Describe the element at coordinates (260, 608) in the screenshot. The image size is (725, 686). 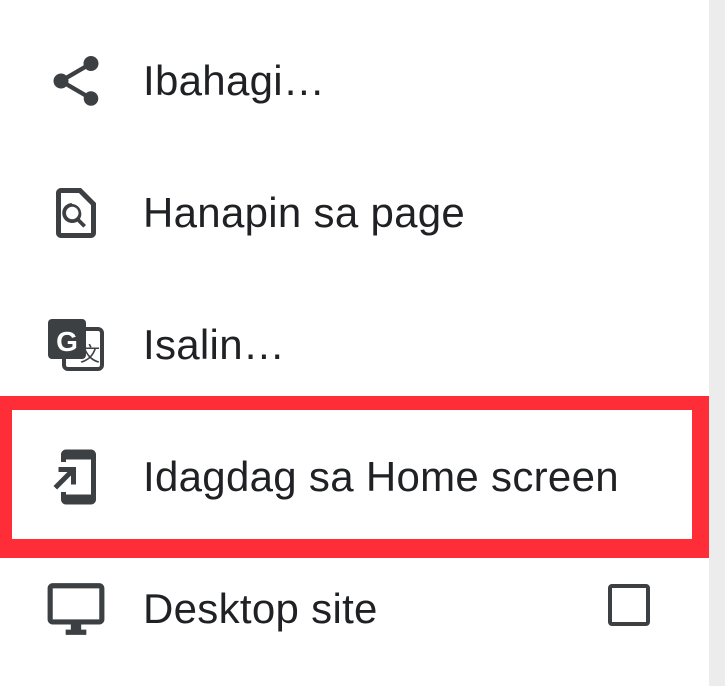
I see `menu-item-label: Desktop site` at that location.